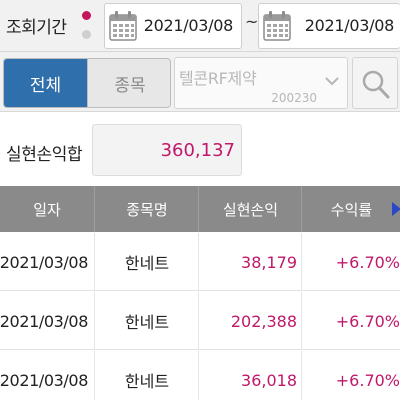  I want to click on realized-profit-total-value: 360,137, so click(197, 150).